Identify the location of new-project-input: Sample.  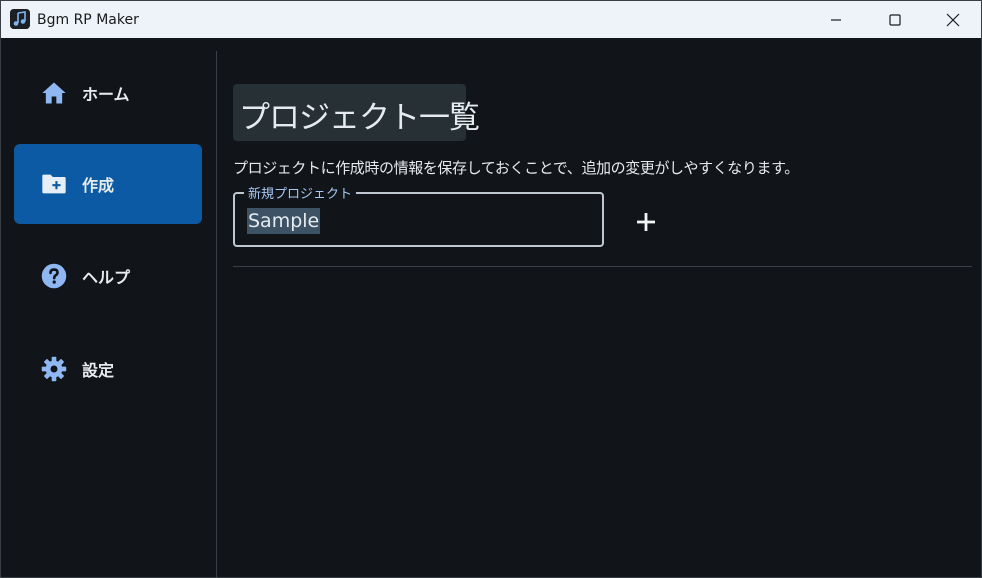
(284, 221).